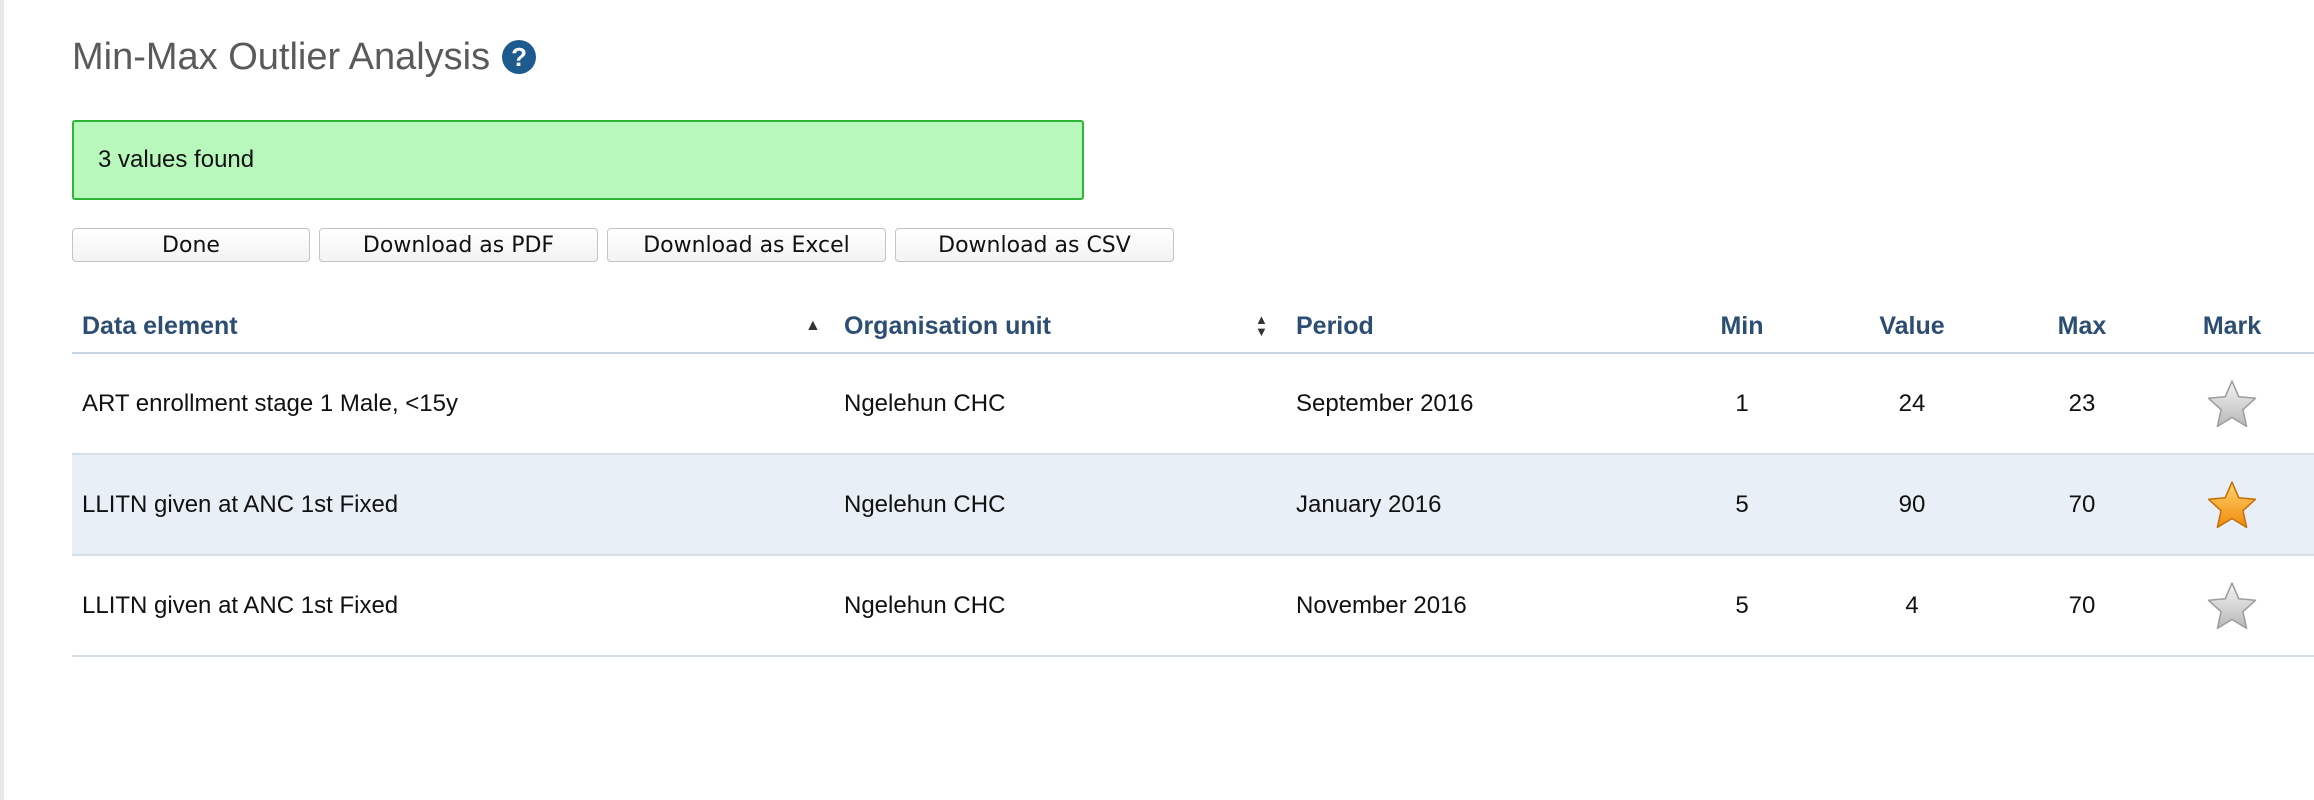 Image resolution: width=2314 pixels, height=800 pixels. I want to click on cell-data-element: ART enrollment stage 1 Male, <15y, so click(270, 403).